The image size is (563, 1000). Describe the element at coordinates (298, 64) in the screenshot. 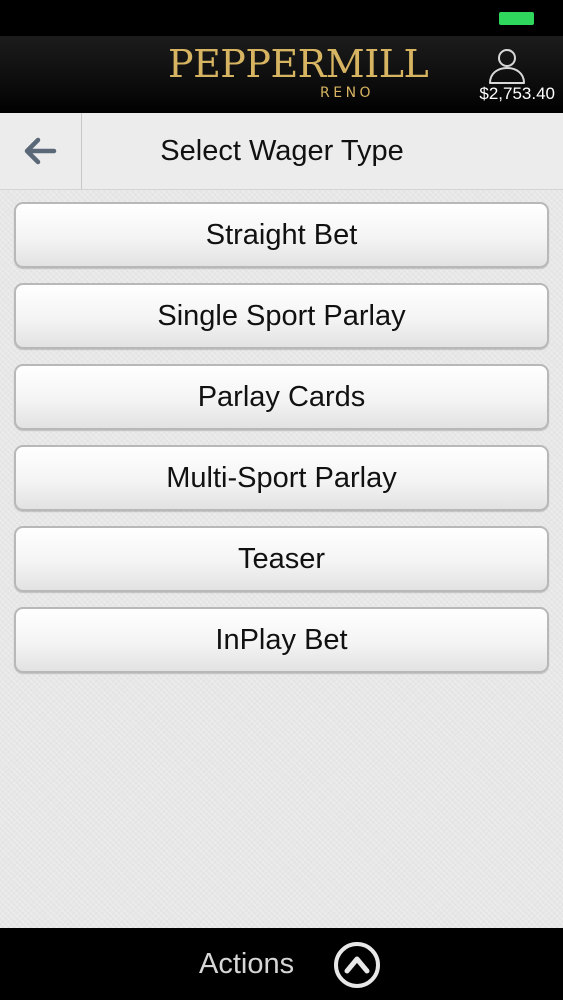

I see `logo-main-text: PEPPERMILL` at that location.